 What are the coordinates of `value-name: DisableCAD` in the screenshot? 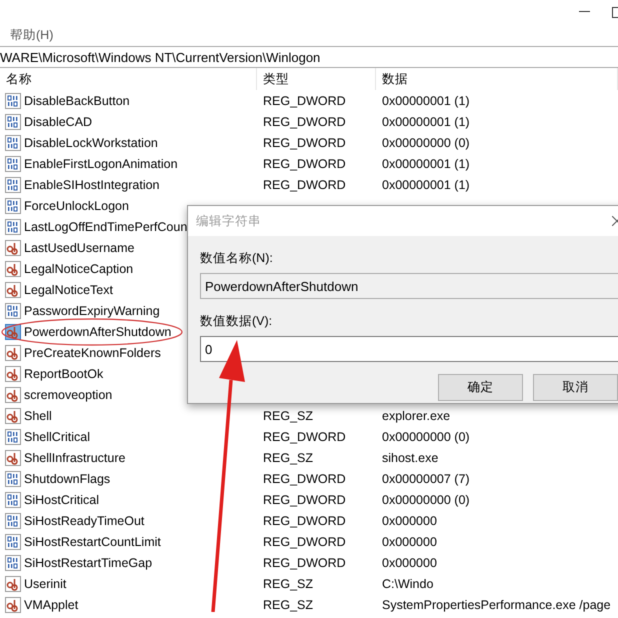 It's located at (58, 121).